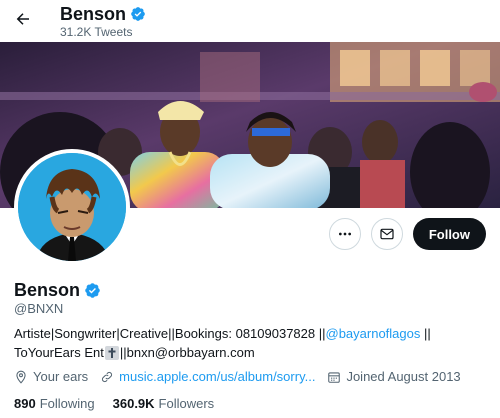 This screenshot has height=418, width=500. I want to click on location-pin-icon, so click(21, 377).